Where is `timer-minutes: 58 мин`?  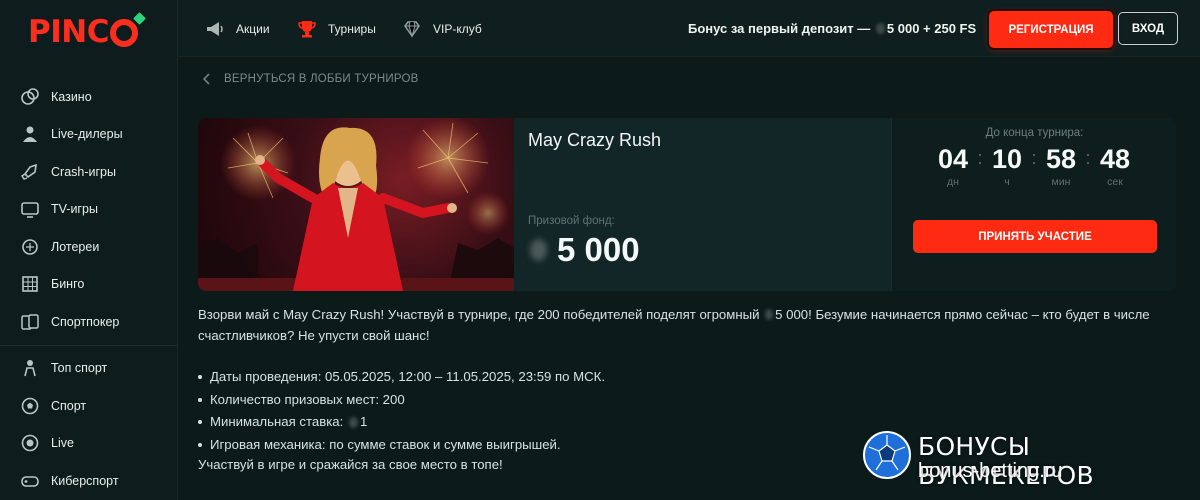
timer-minutes: 58 мин is located at coordinates (1061, 166).